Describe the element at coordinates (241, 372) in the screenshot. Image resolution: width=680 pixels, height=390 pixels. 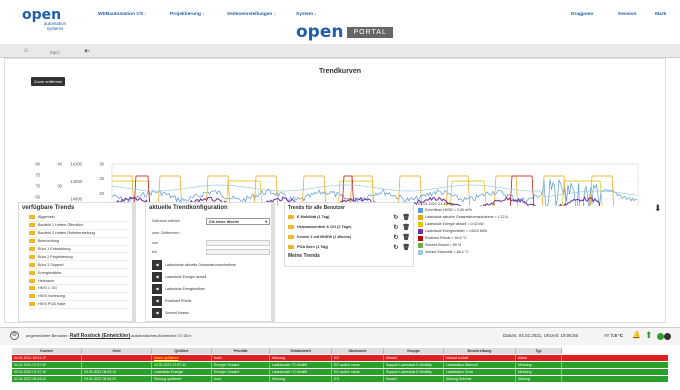
I see `table-cell: Energie Gesamt` at that location.